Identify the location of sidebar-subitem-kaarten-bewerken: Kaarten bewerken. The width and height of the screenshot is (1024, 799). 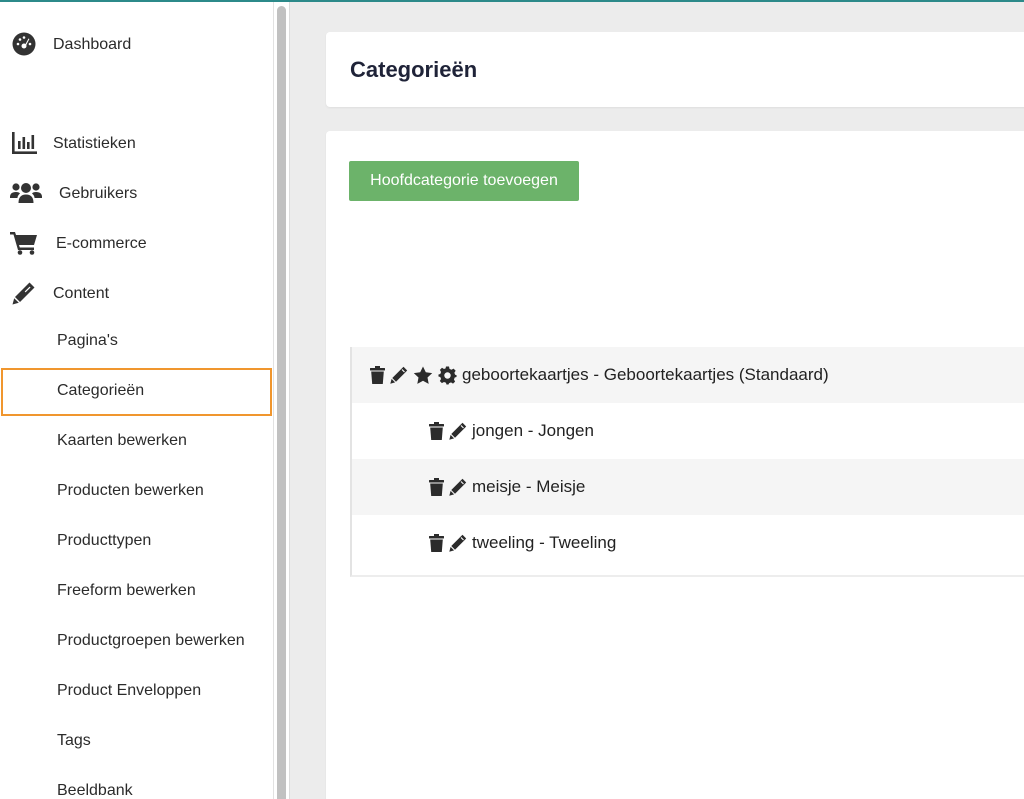
(137, 442).